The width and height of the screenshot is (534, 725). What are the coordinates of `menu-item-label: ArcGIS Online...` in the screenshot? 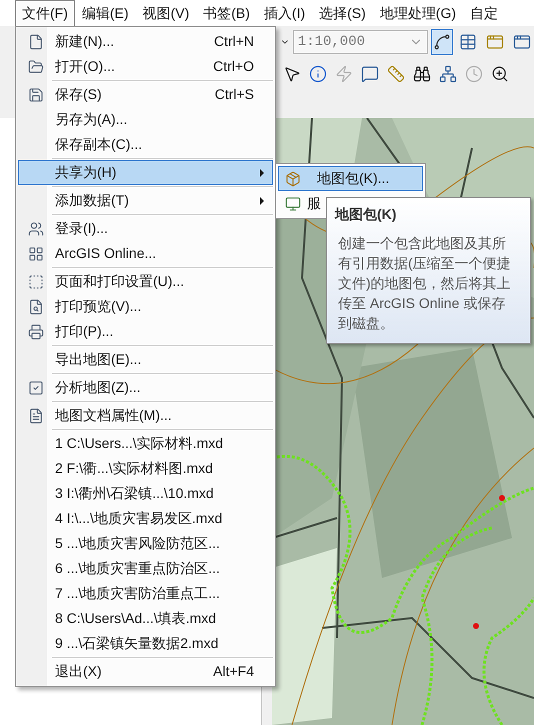 It's located at (105, 253).